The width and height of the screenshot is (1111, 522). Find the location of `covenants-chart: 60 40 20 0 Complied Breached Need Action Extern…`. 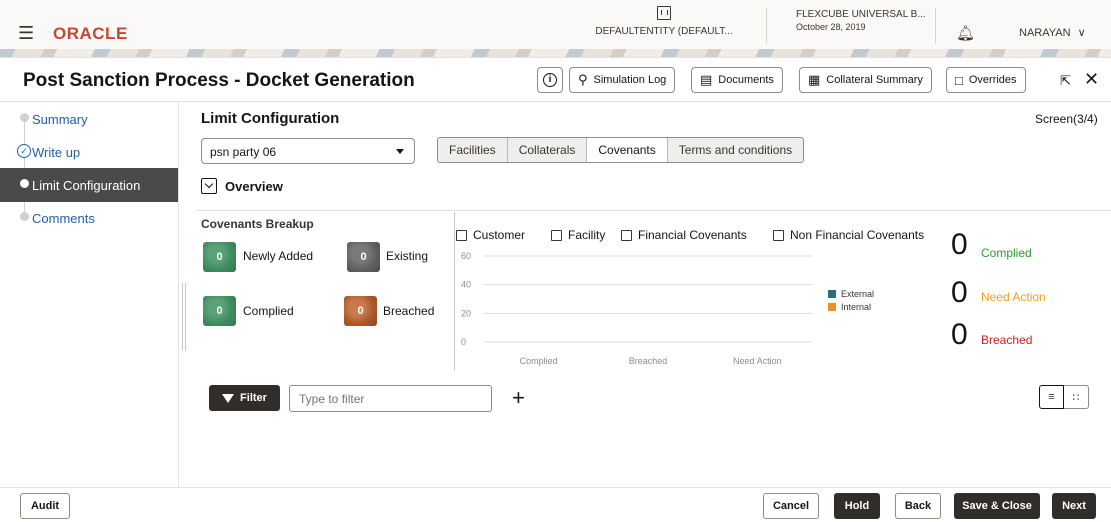

covenants-chart: 60 40 20 0 Complied Breached Need Action Extern… is located at coordinates (678, 307).